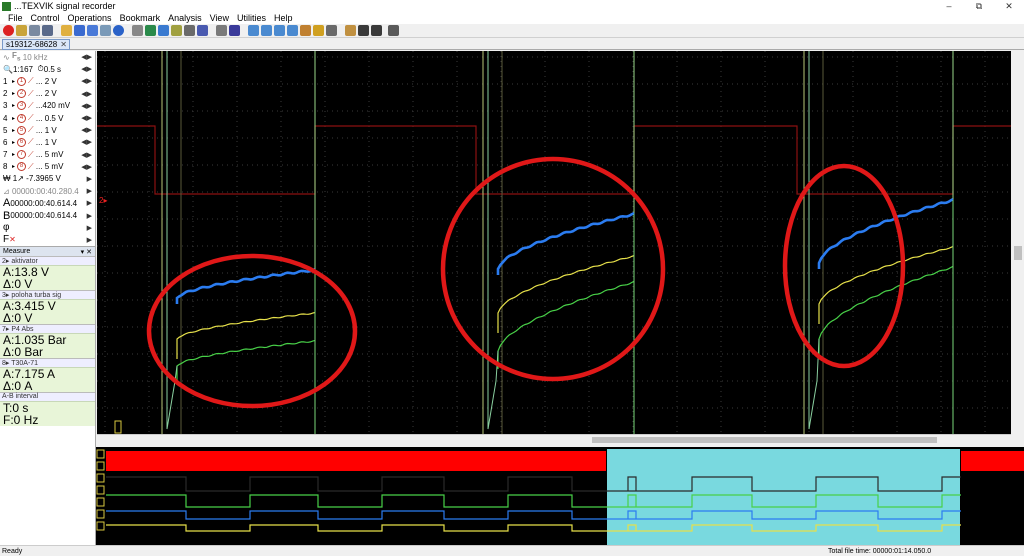 Image resolution: width=1024 pixels, height=556 pixels. What do you see at coordinates (47, 191) in the screenshot?
I see `cursor-time-row: ⊿ 00000:00:40.280.4 ▶` at bounding box center [47, 191].